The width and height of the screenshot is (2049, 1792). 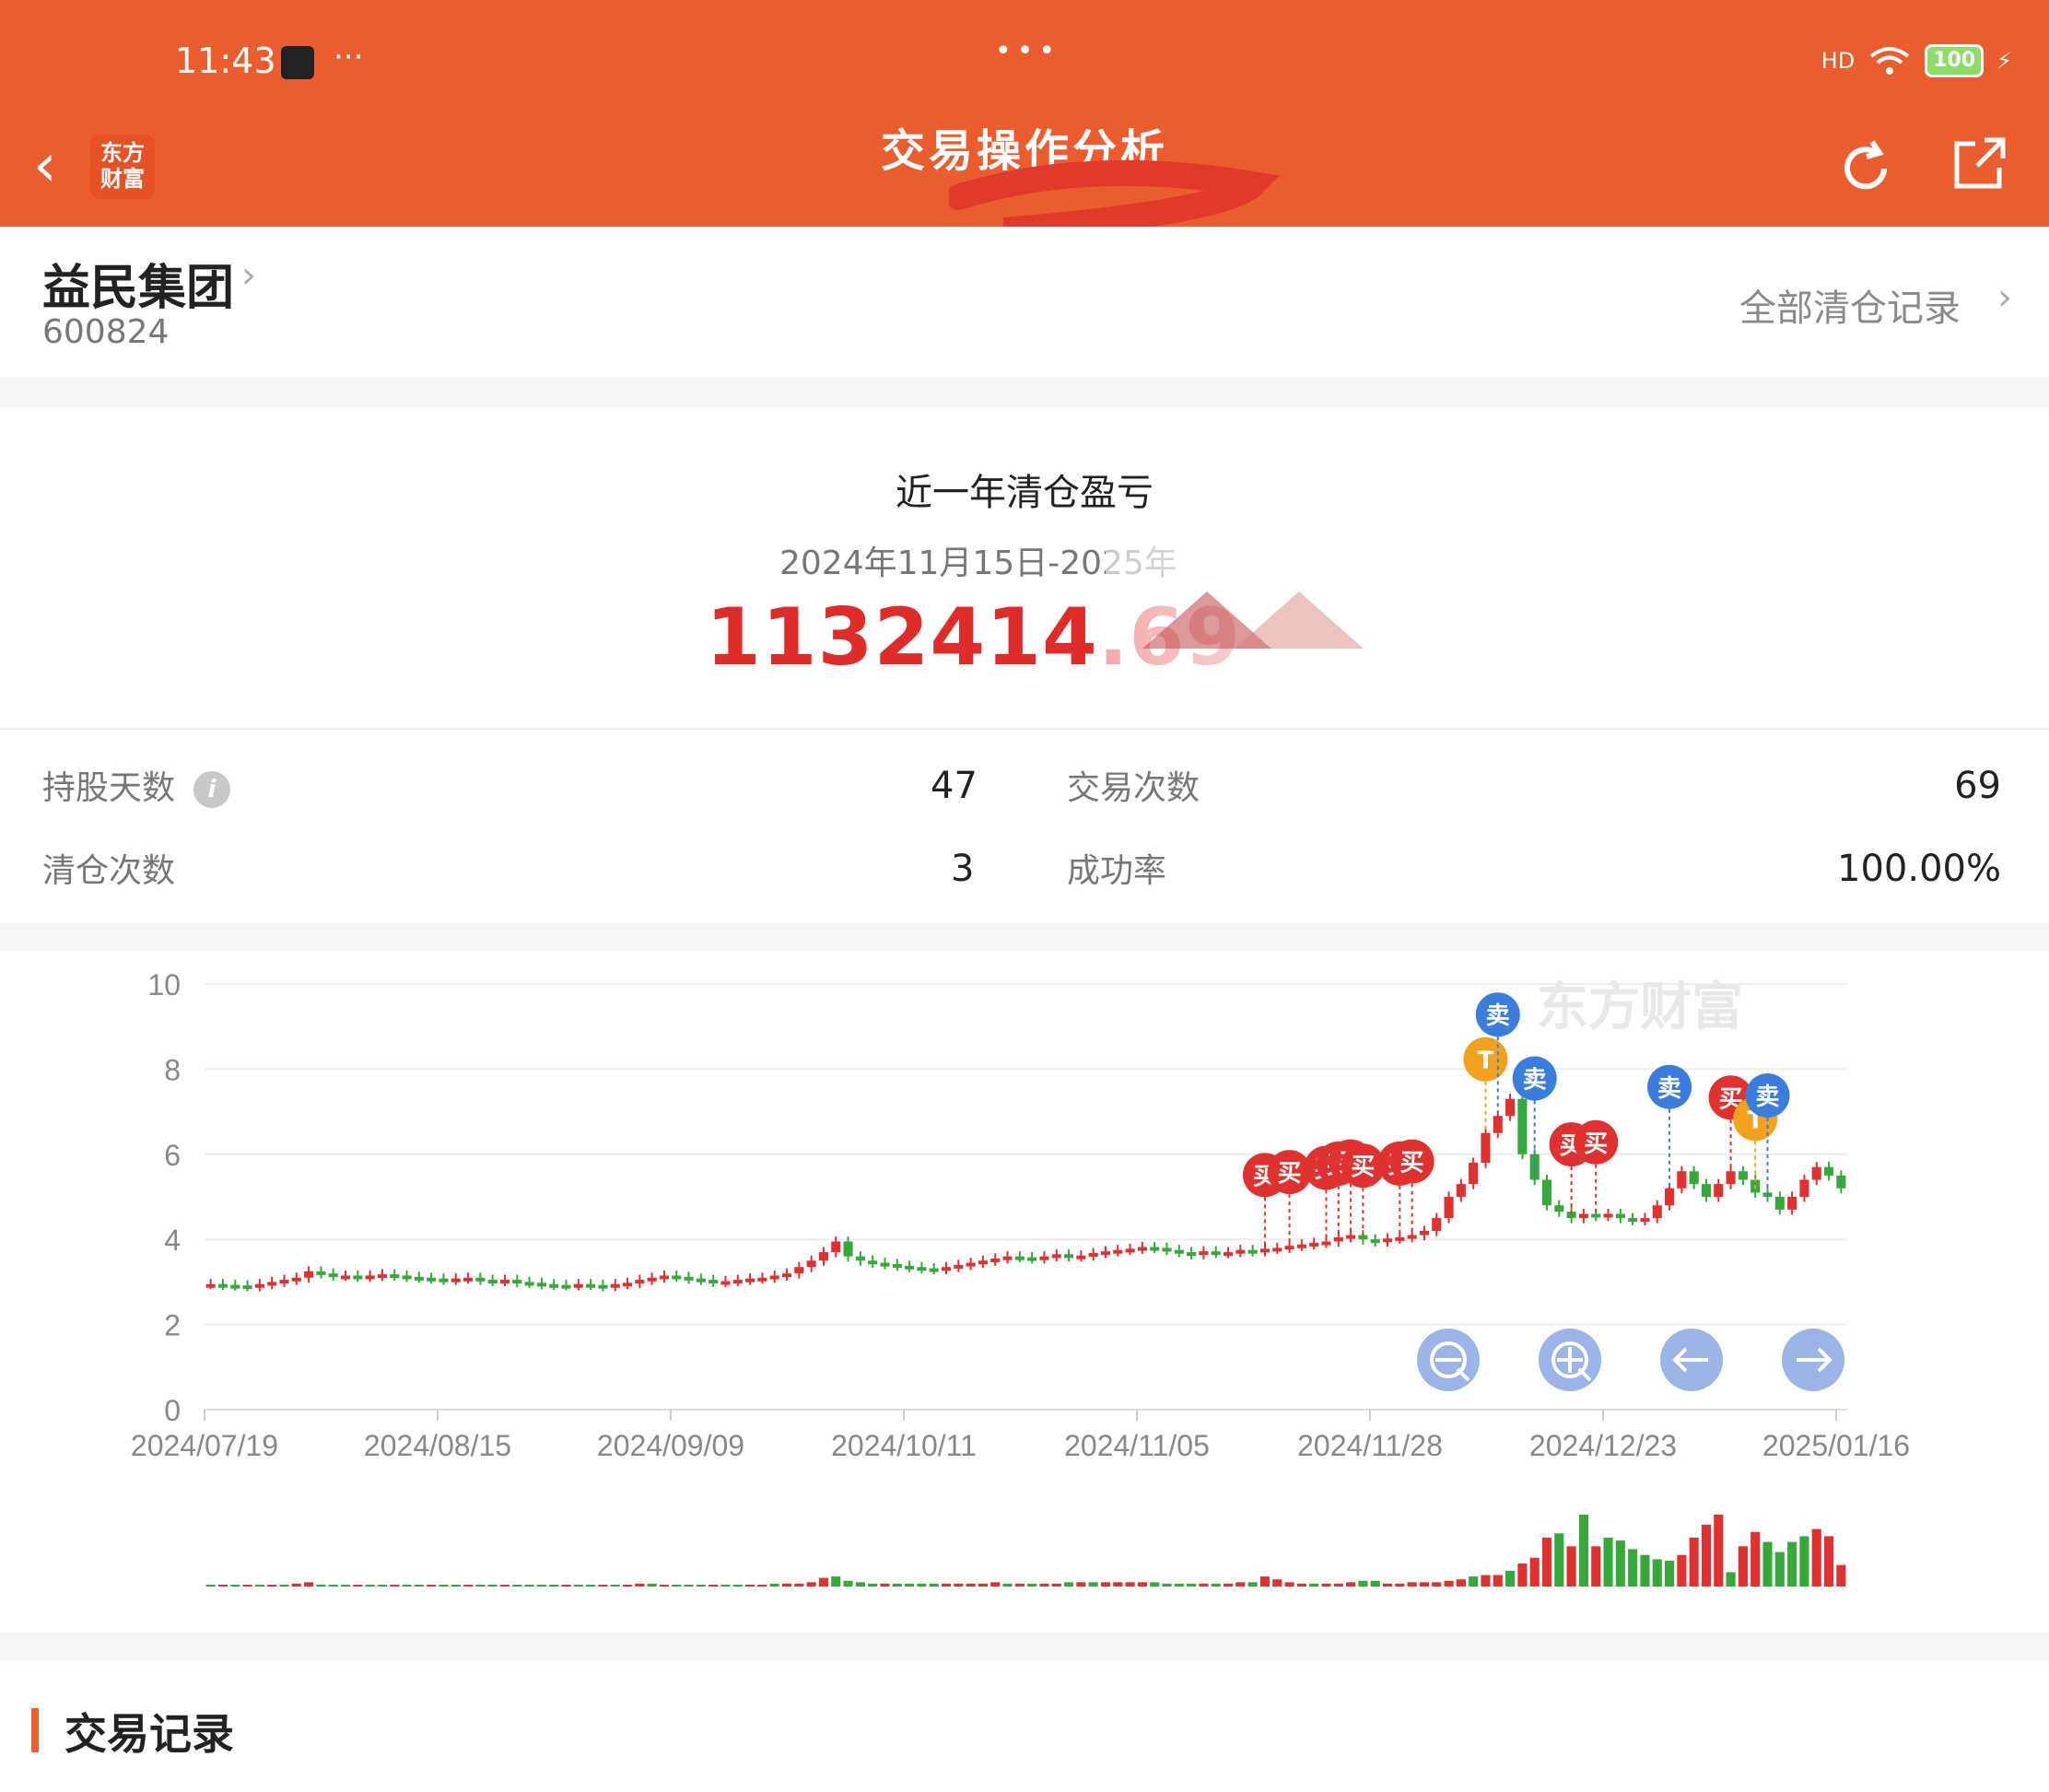 What do you see at coordinates (954, 786) in the screenshot?
I see `holding-days-value: 47` at bounding box center [954, 786].